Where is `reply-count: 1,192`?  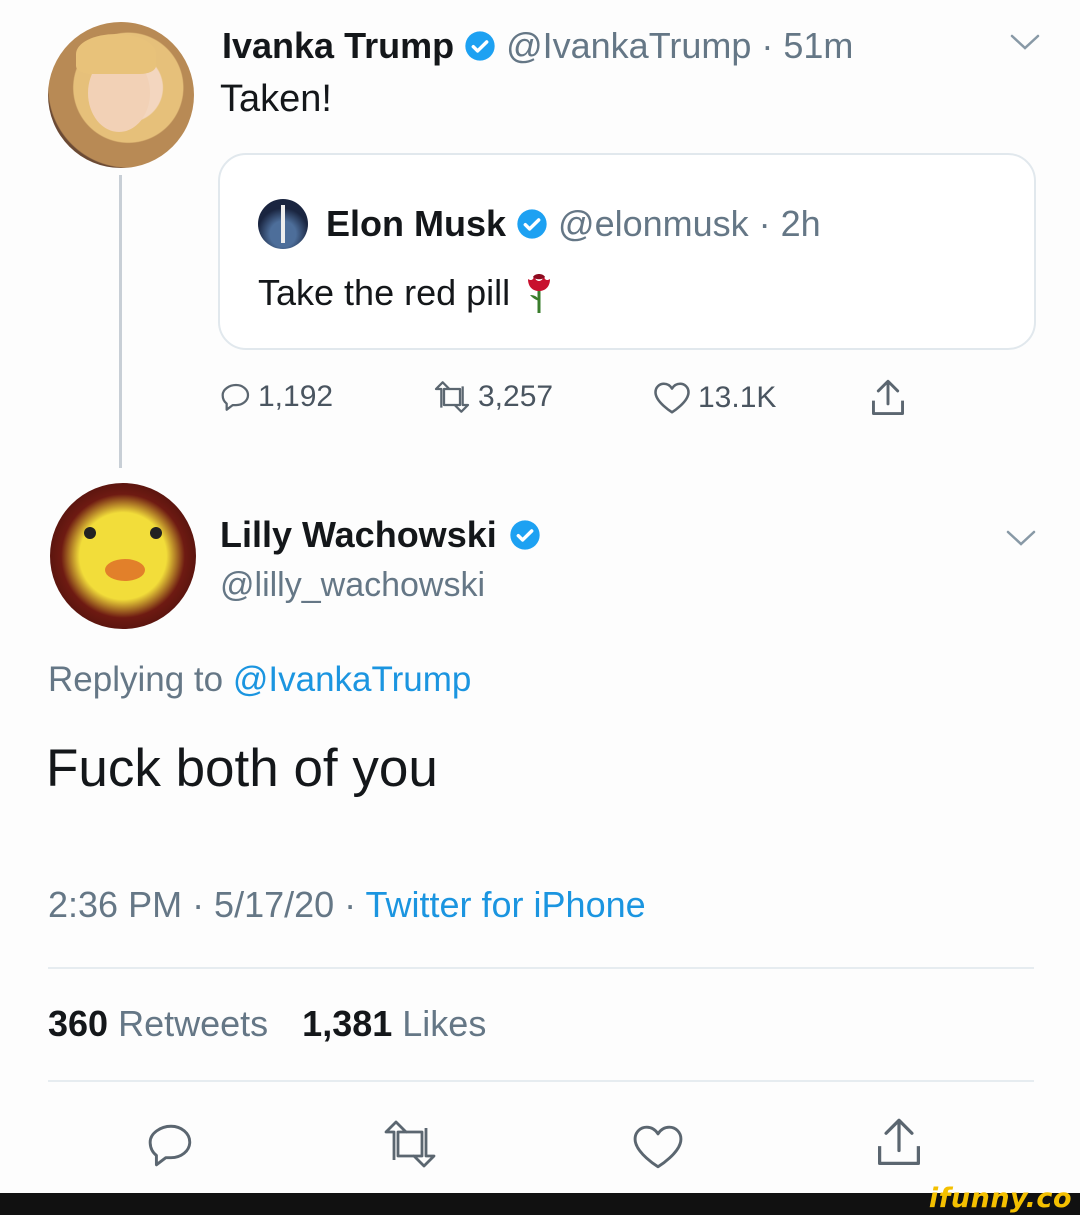
reply-count: 1,192 is located at coordinates (296, 396).